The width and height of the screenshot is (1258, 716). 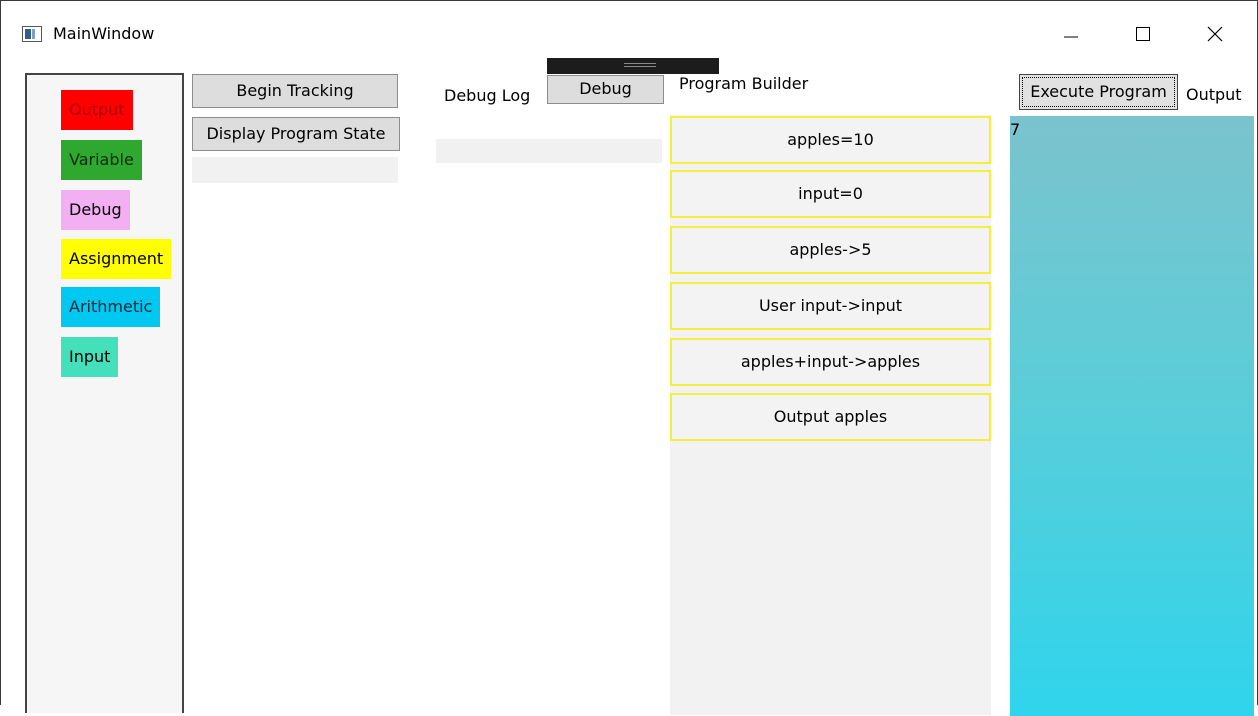 What do you see at coordinates (830, 306) in the screenshot?
I see `program-block: User input->input` at bounding box center [830, 306].